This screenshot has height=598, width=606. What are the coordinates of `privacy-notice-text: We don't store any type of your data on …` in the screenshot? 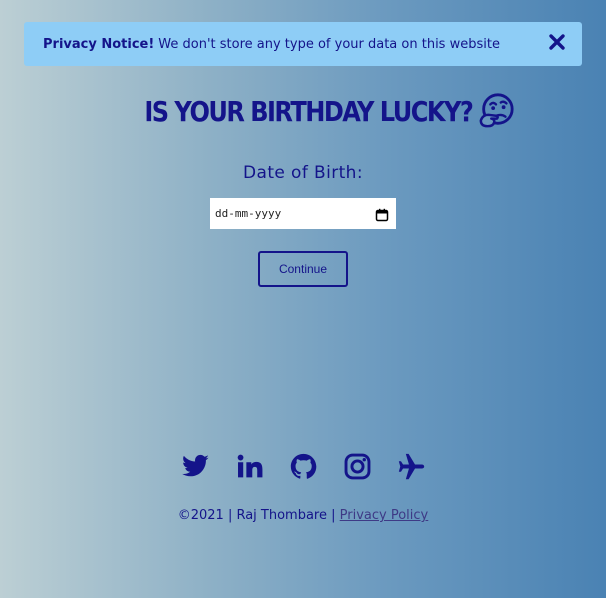 It's located at (329, 44).